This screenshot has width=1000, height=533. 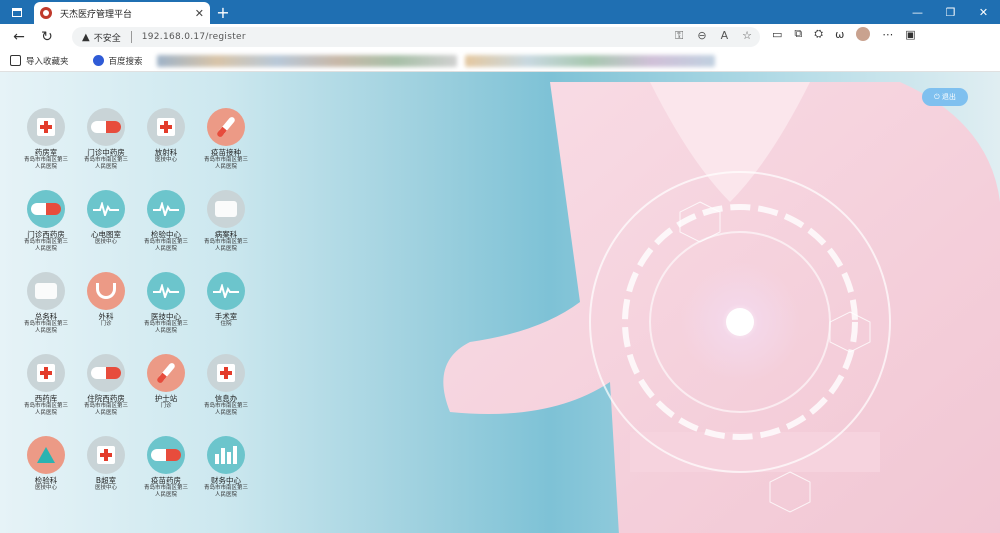 I want to click on import-icon, so click(x=15, y=60).